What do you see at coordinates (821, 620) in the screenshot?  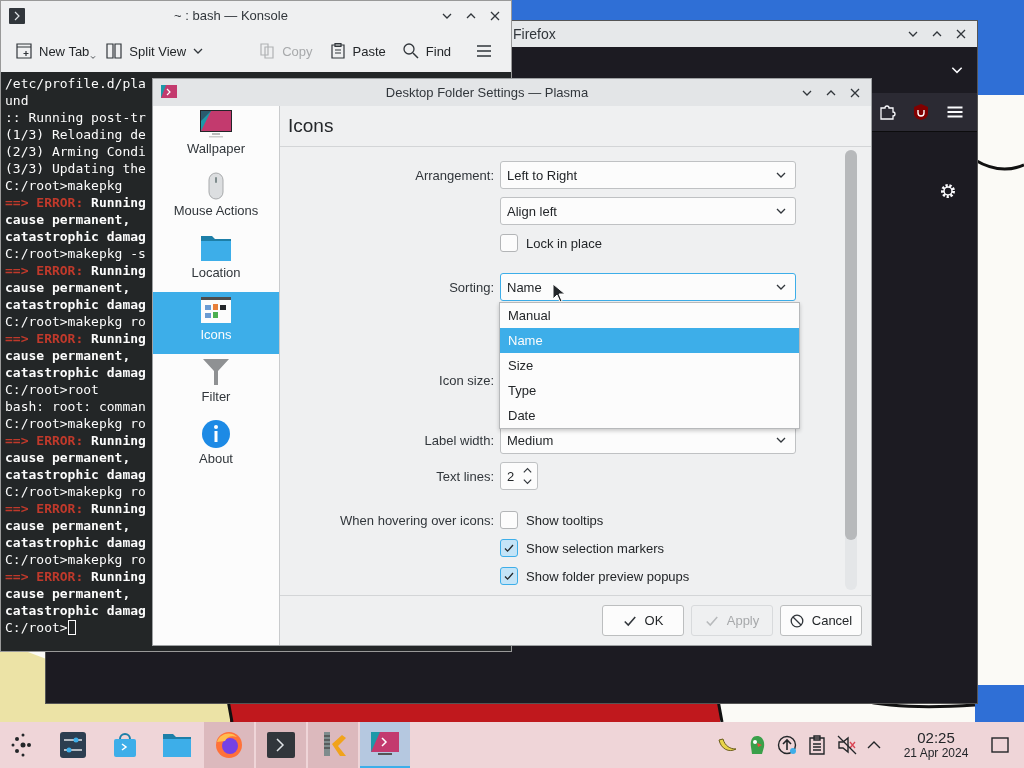 I see `dialog-button: Cancel` at bounding box center [821, 620].